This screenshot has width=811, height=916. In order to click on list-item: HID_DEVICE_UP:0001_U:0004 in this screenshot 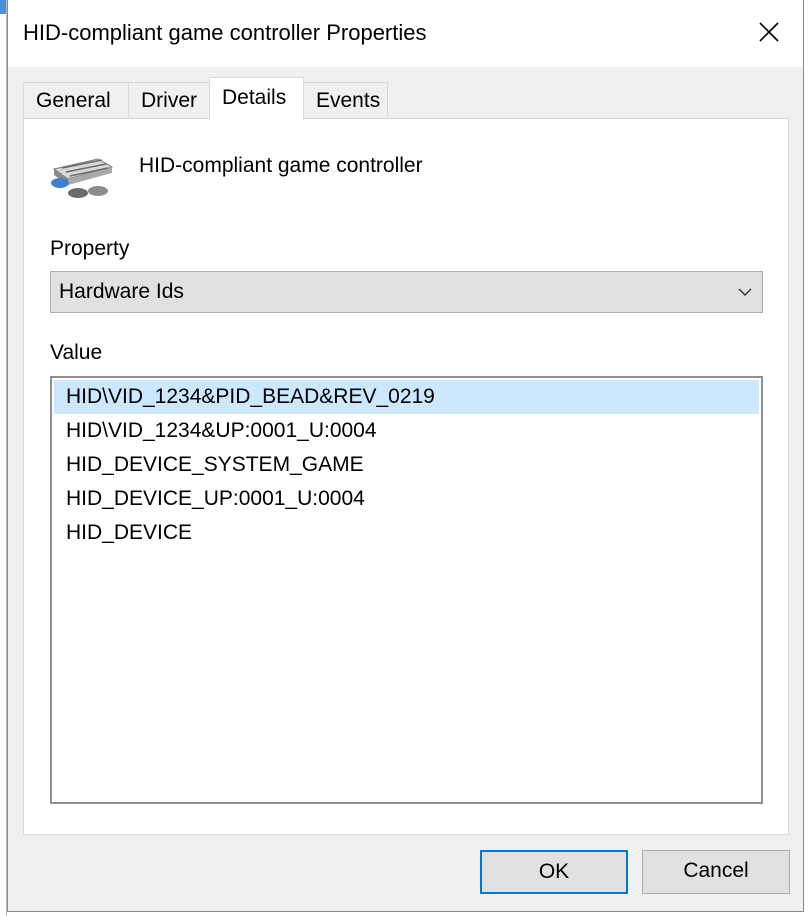, I will do `click(406, 499)`.